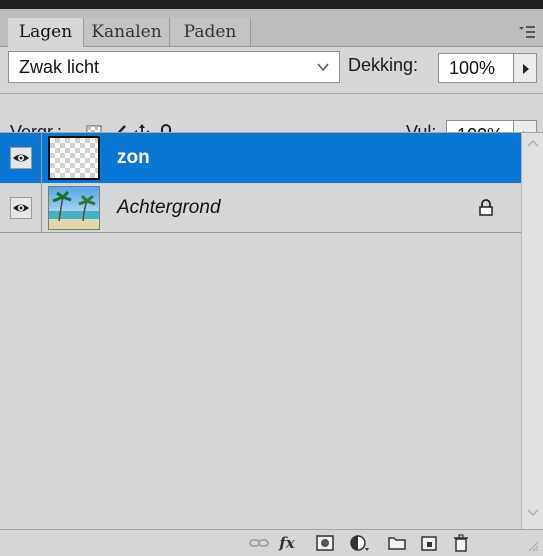  I want to click on link-layers-icon, so click(259, 543).